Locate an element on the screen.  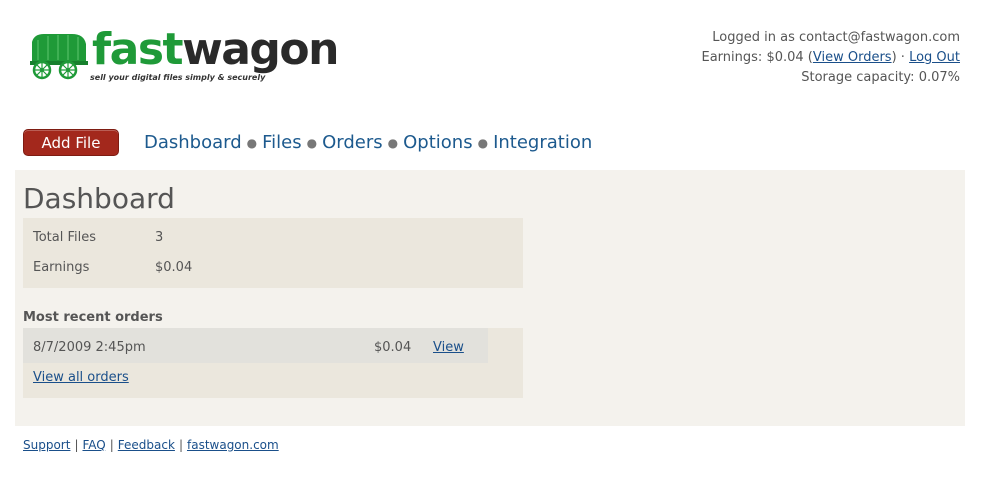
view-all-orders-link: View all orders is located at coordinates (81, 378).